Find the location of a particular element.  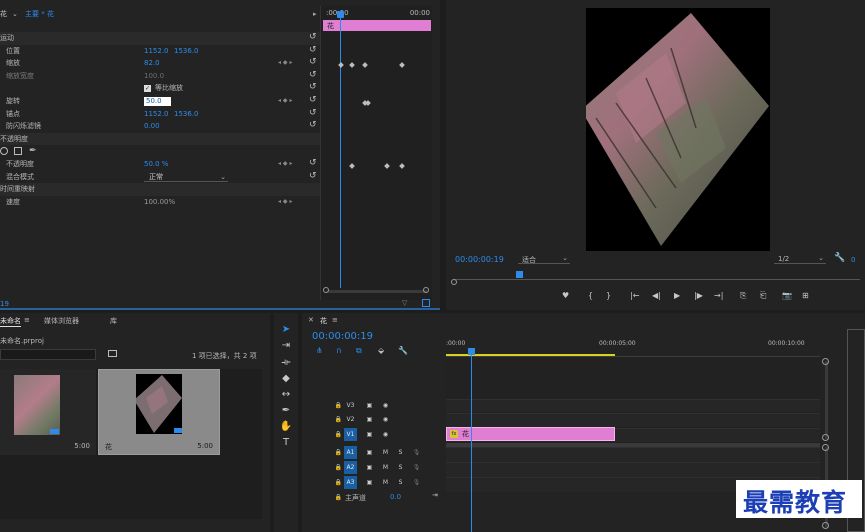

type-tool-icon: T is located at coordinates (286, 442).